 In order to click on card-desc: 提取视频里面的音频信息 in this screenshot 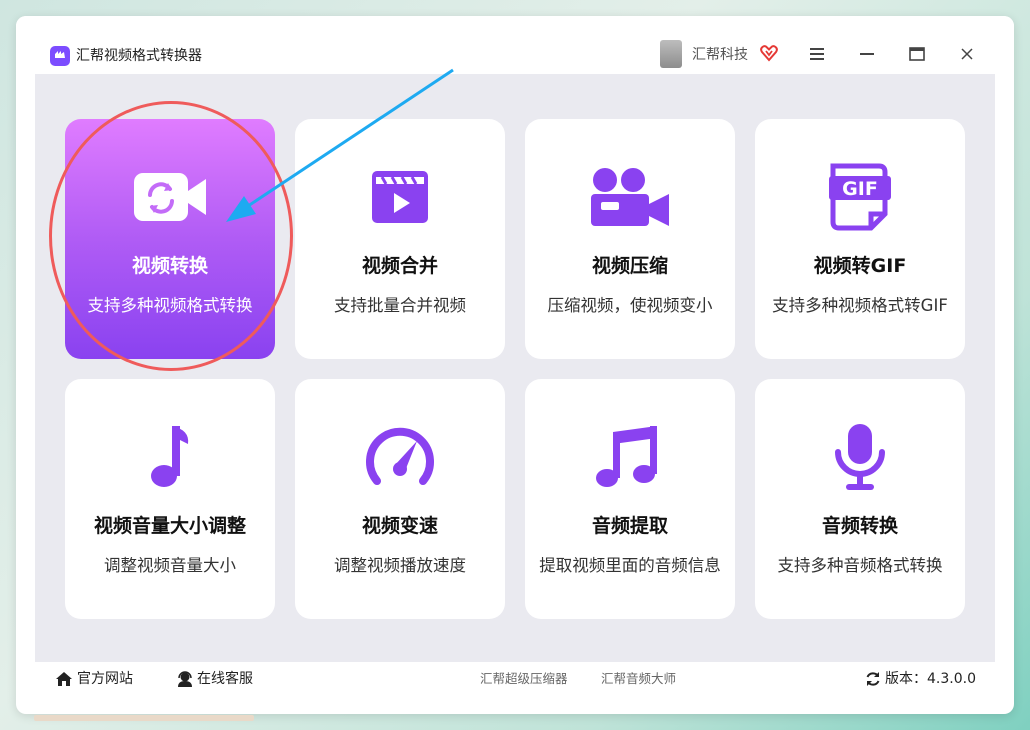, I will do `click(630, 565)`.